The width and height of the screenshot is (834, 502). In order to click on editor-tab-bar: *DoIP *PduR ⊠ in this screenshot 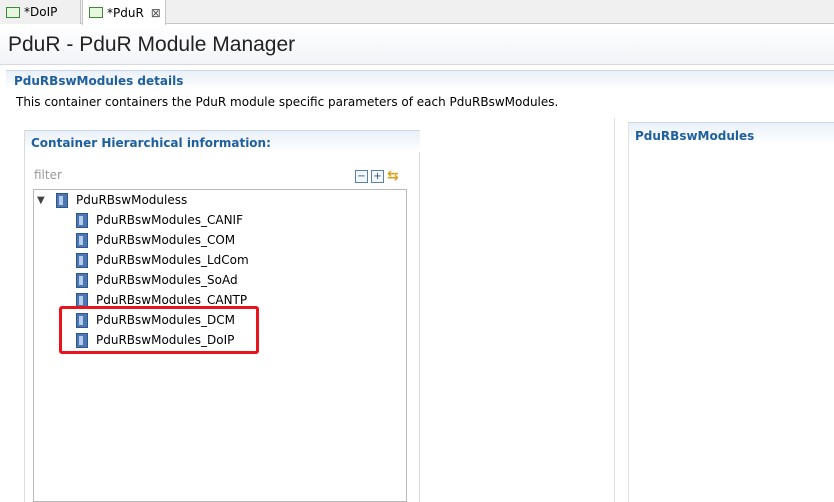, I will do `click(417, 12)`.